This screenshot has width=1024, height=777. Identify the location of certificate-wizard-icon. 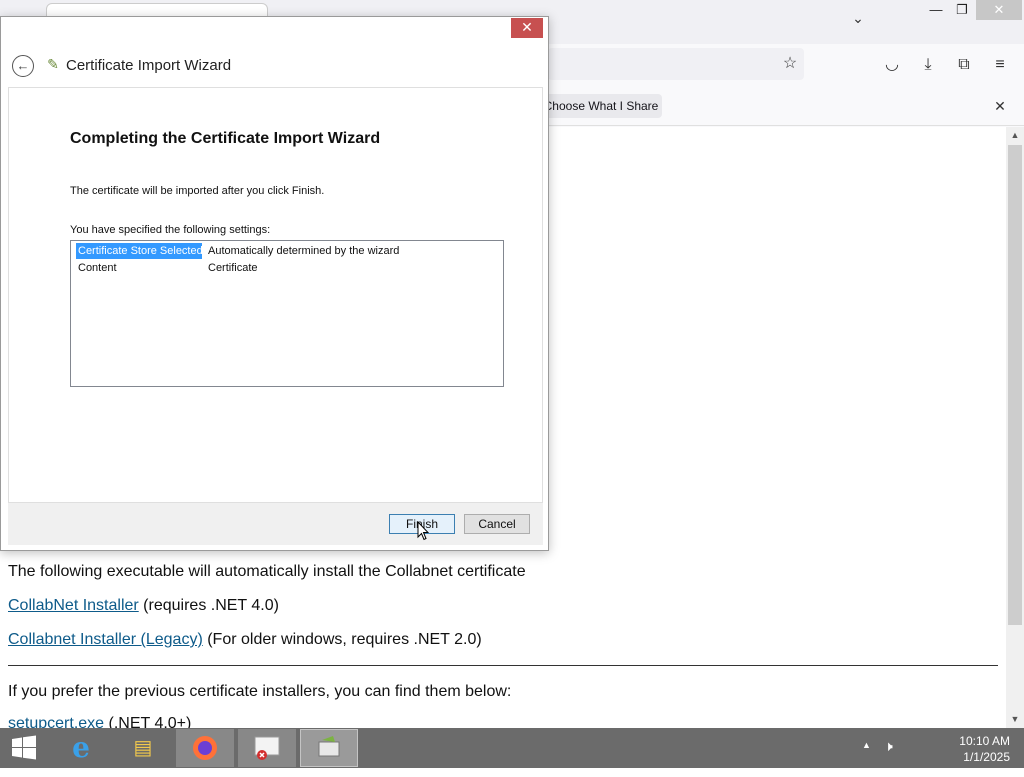
(329, 748).